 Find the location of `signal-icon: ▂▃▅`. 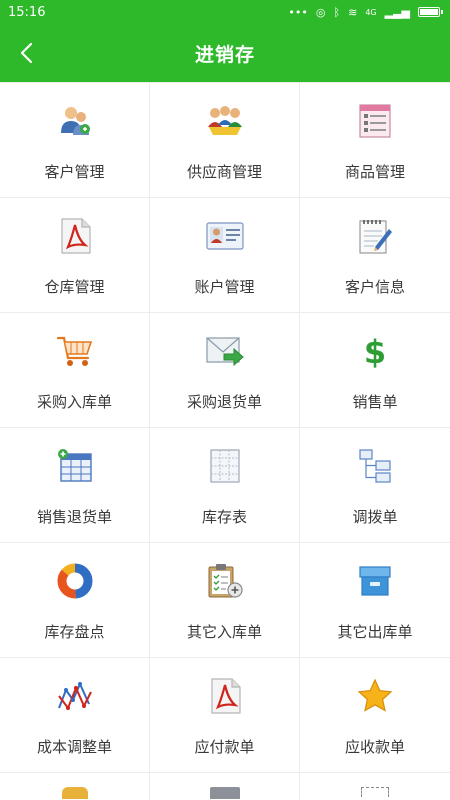

signal-icon: ▂▃▅ is located at coordinates (397, 12).